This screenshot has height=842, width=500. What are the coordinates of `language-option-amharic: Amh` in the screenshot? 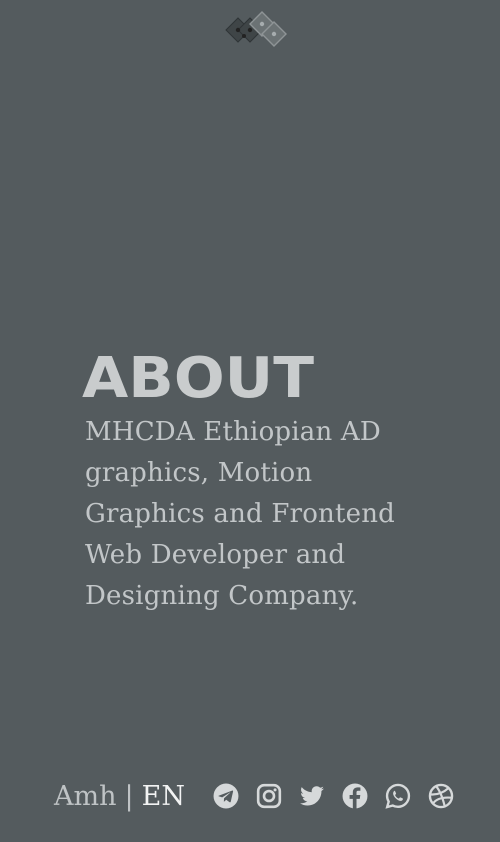 It's located at (85, 796).